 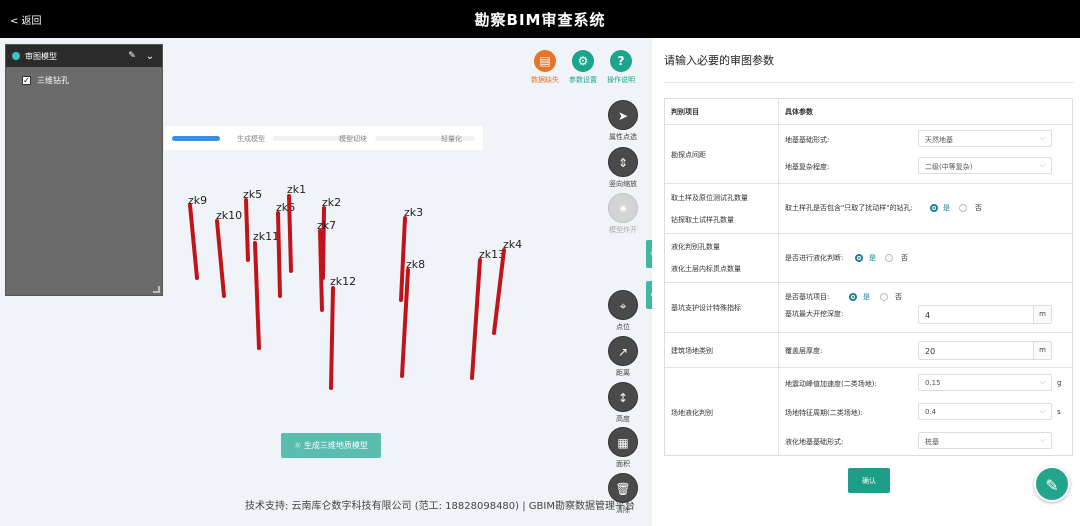 What do you see at coordinates (623, 184) in the screenshot?
I see `vertical-zoom-label: 竖向缩放` at bounding box center [623, 184].